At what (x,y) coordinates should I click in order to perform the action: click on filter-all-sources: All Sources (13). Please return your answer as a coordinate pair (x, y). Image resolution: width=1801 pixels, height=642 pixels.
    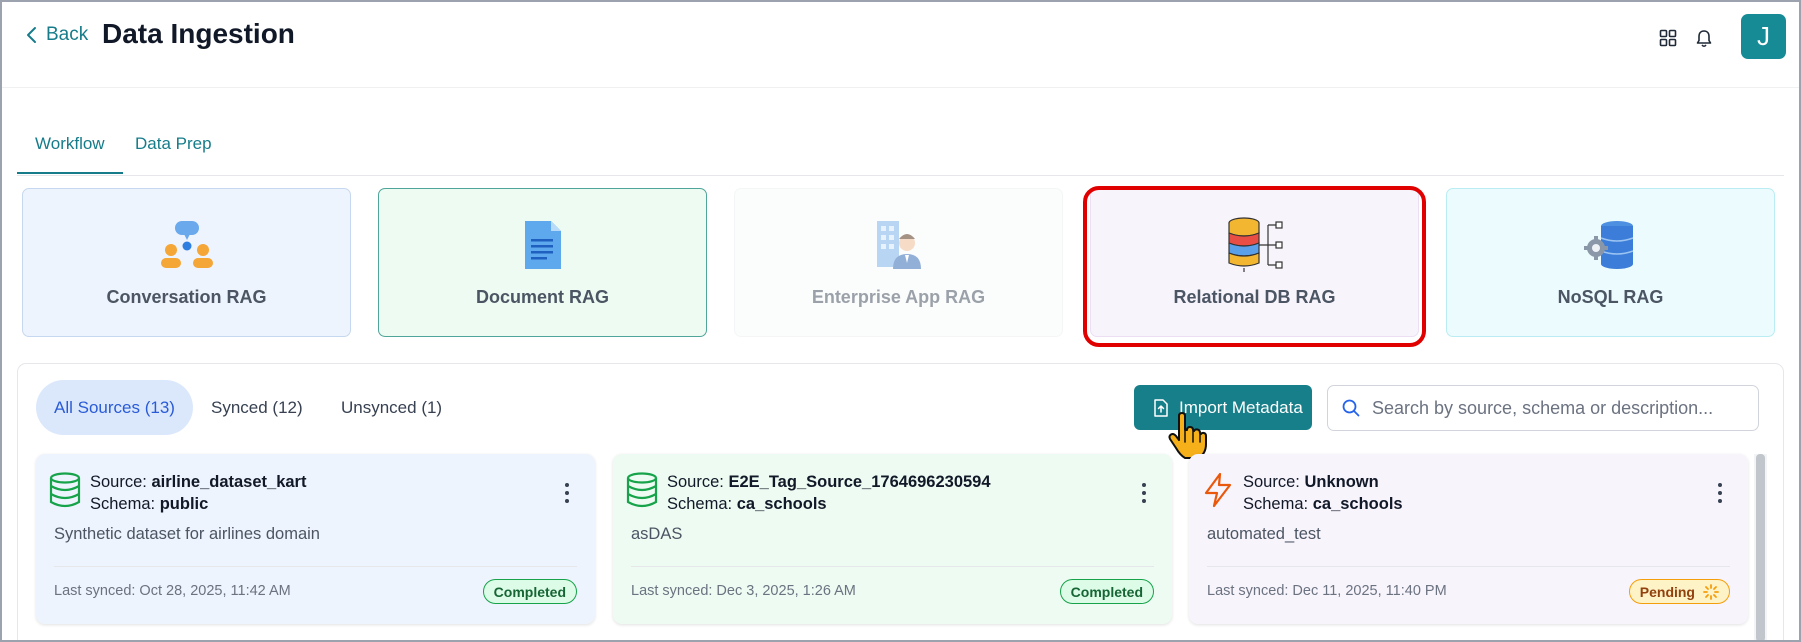
    Looking at the image, I should click on (114, 407).